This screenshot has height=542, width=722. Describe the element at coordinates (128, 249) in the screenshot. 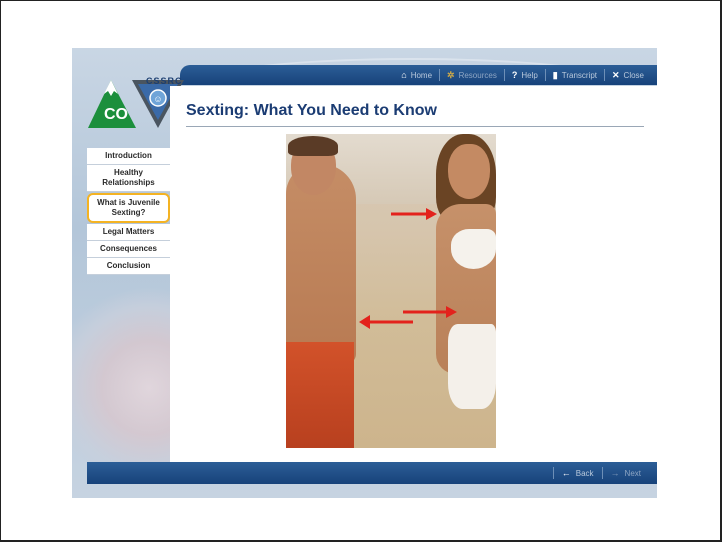

I see `sidebar-item-consequences: Consequences` at that location.